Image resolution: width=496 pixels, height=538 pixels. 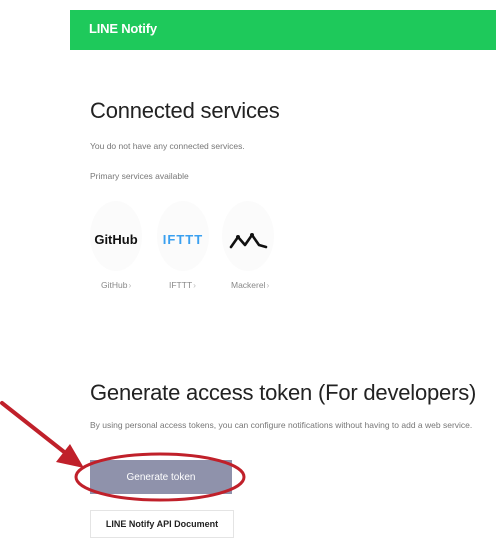 What do you see at coordinates (250, 285) in the screenshot?
I see `service-label-mackerel: Mackerel›` at bounding box center [250, 285].